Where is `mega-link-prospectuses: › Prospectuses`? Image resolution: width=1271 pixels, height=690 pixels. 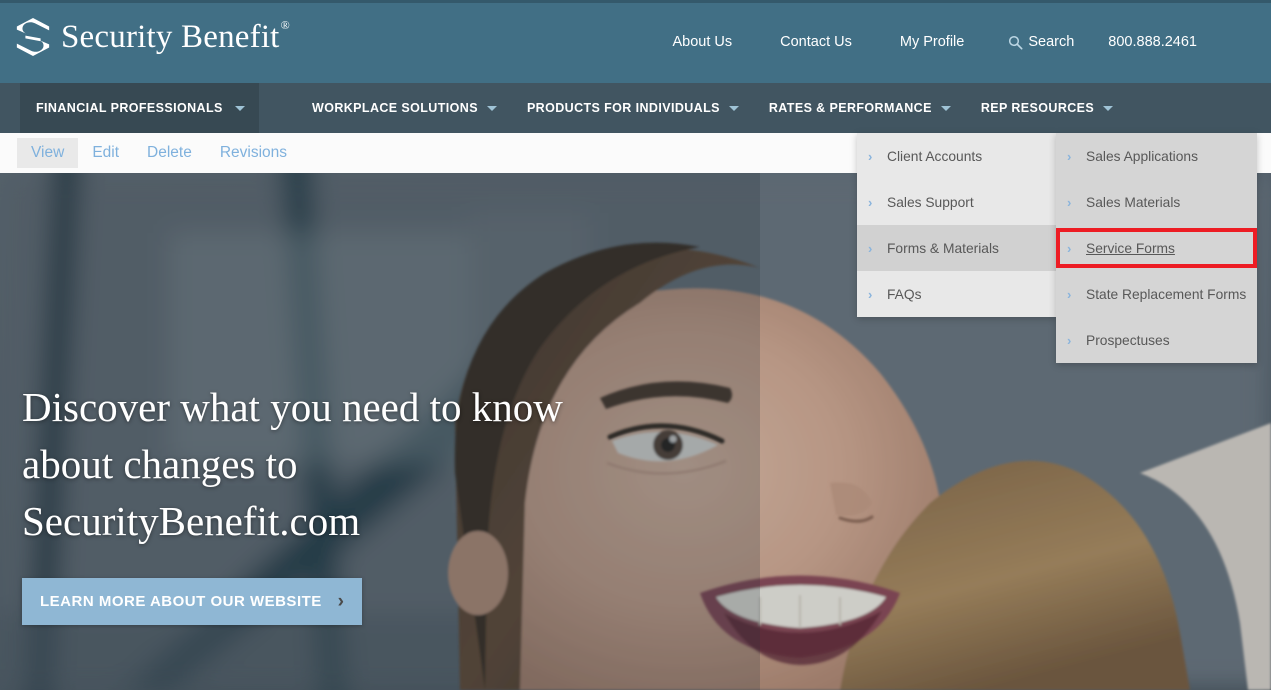
mega-link-prospectuses: › Prospectuses is located at coordinates (1156, 340).